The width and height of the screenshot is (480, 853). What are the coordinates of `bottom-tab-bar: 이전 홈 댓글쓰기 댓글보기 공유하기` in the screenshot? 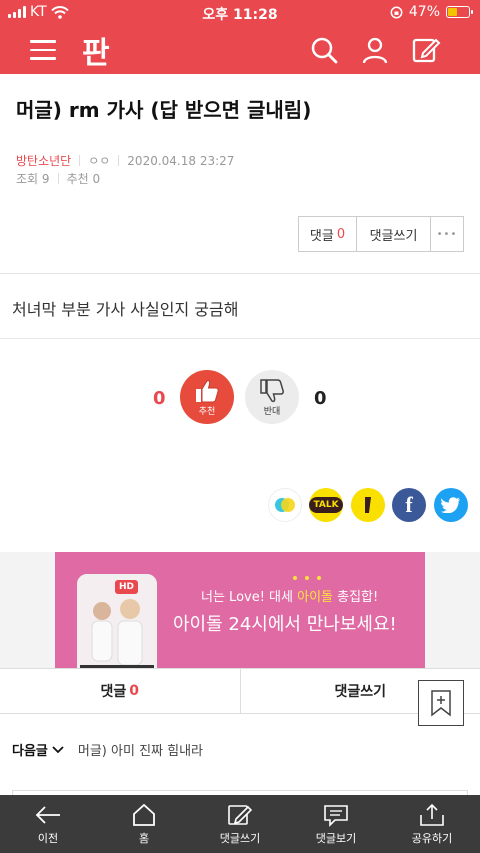 It's located at (240, 824).